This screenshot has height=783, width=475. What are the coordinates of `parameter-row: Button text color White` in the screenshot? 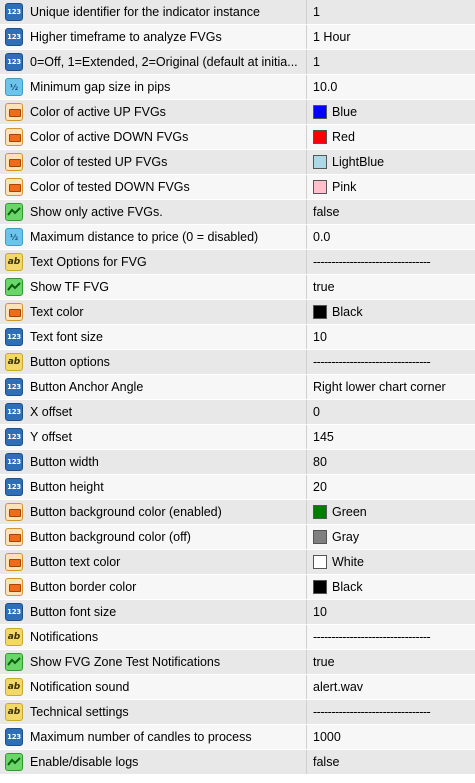 It's located at (237, 562).